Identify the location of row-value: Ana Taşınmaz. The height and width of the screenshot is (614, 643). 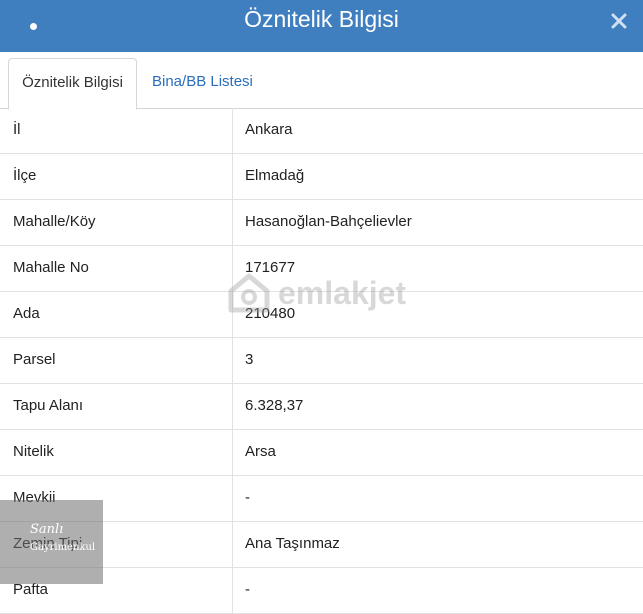
(292, 543).